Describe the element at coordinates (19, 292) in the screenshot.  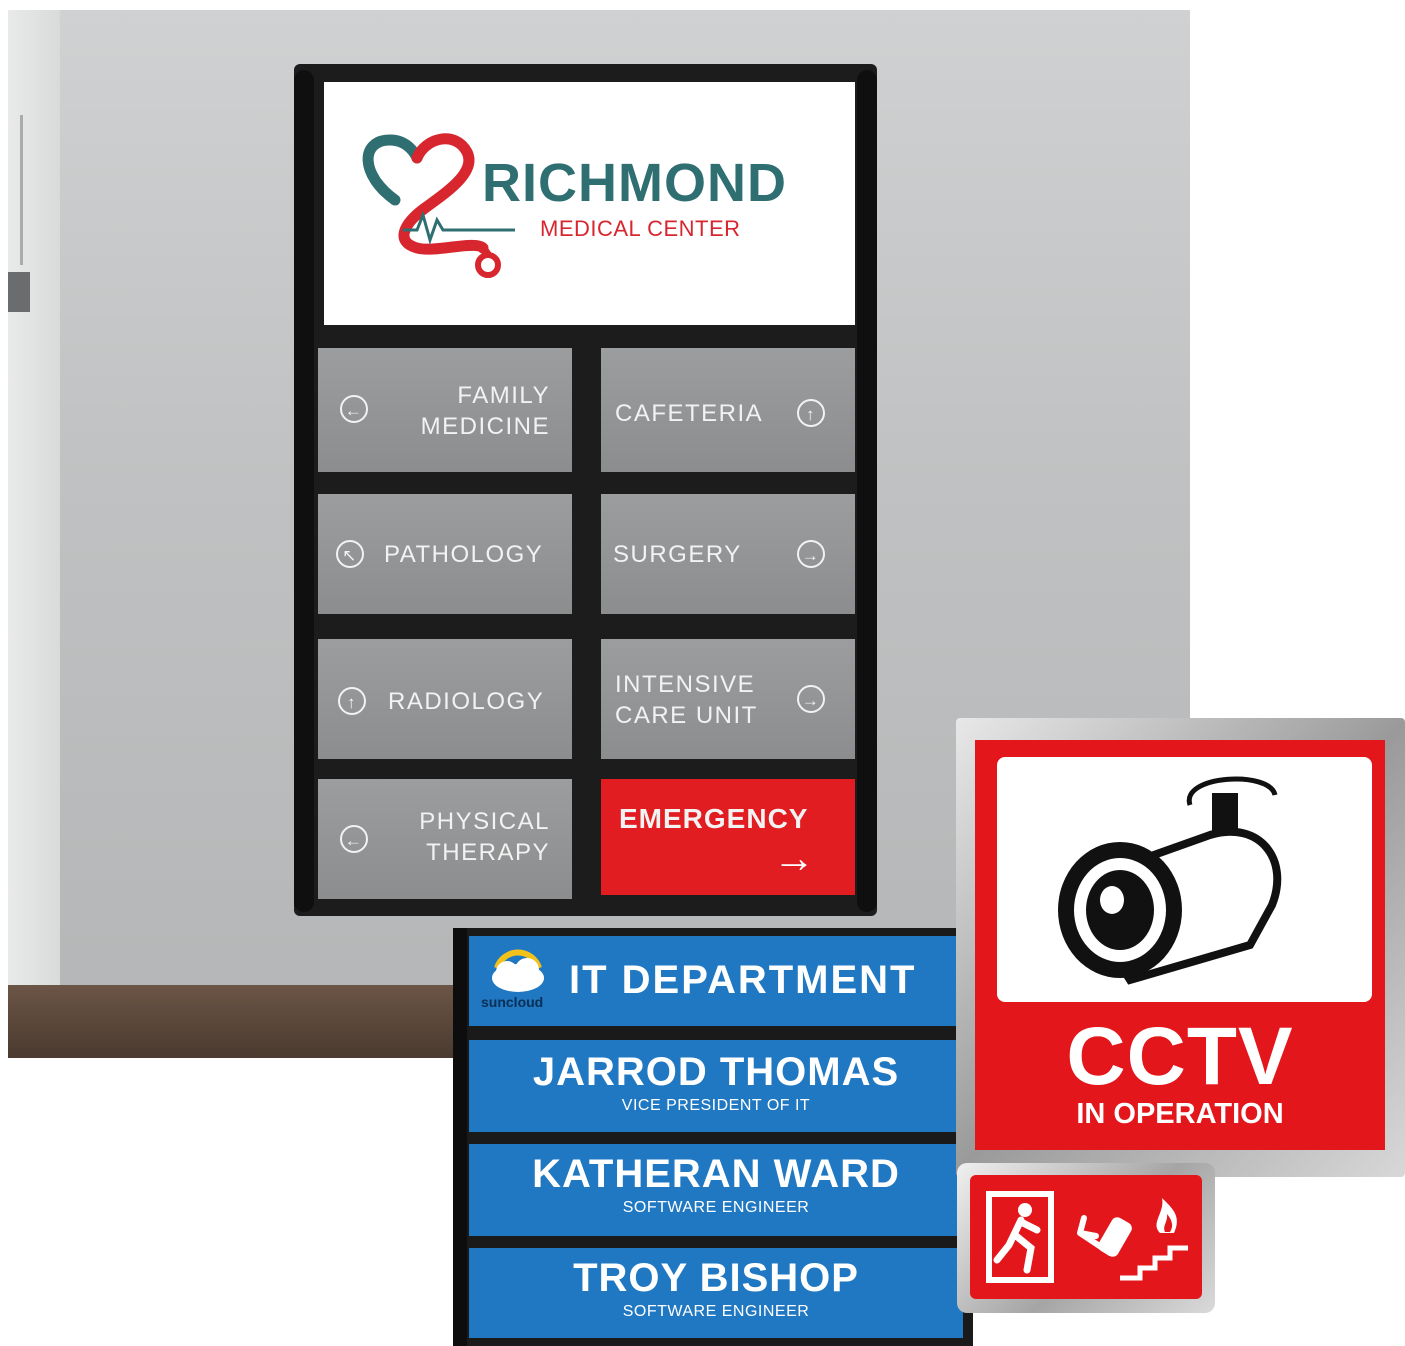
I see `door-handle` at that location.